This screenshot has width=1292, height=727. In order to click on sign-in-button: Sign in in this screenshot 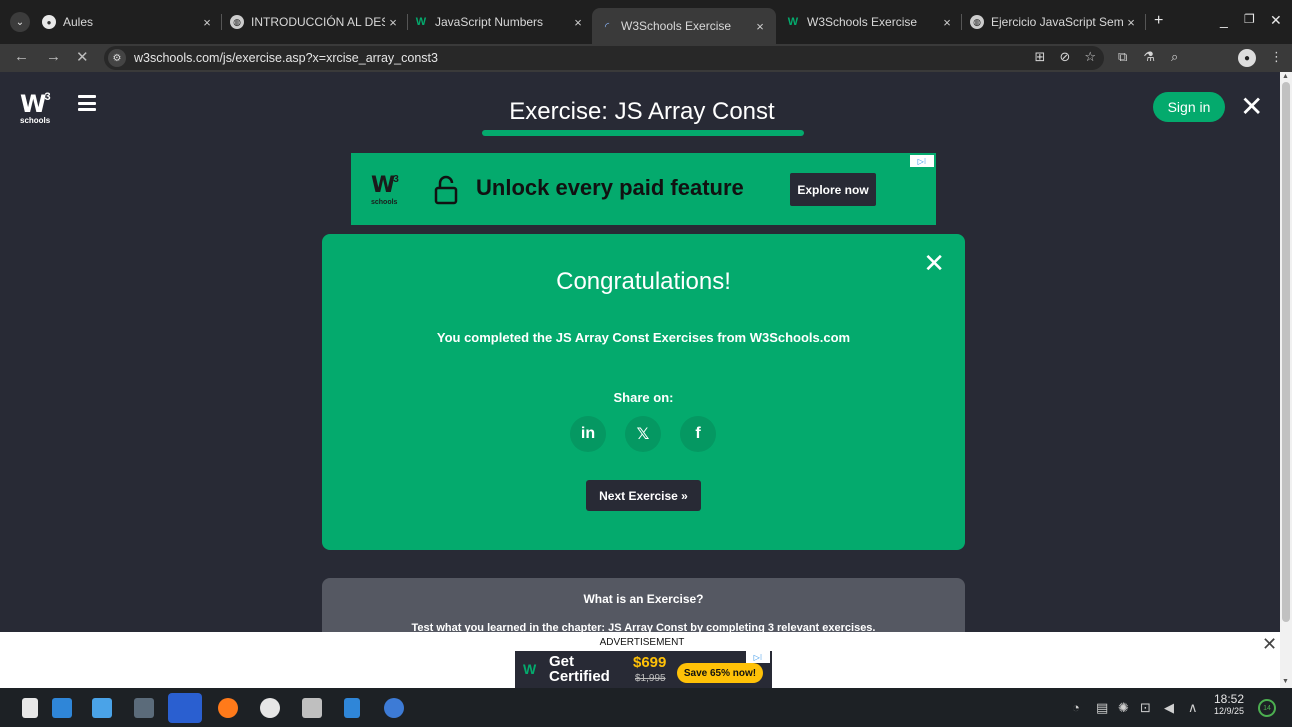, I will do `click(1189, 107)`.